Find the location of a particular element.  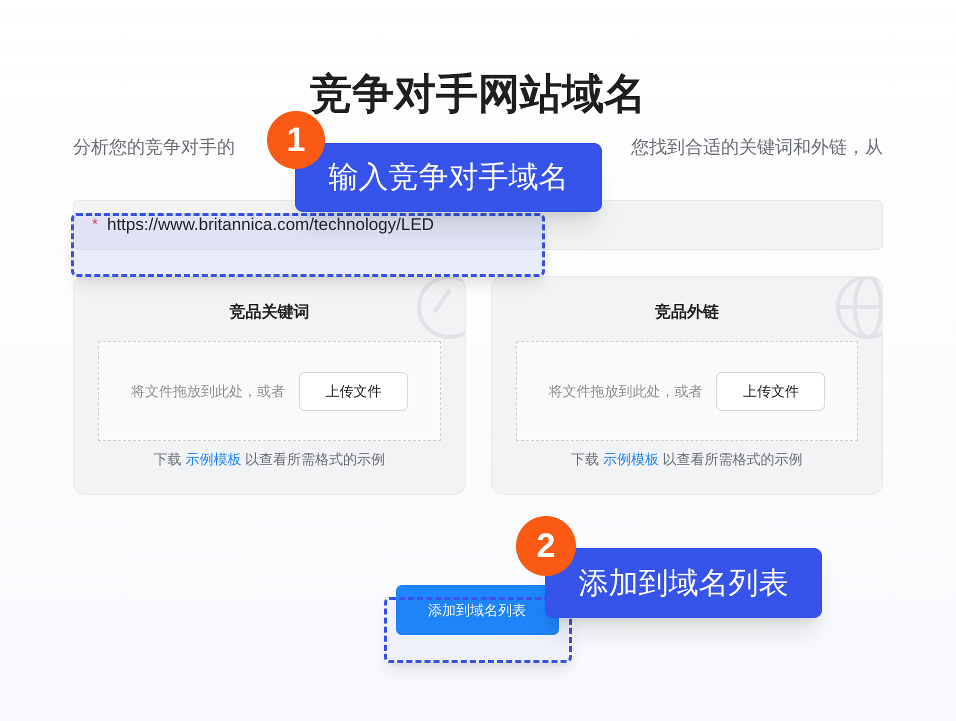

card-title: 竞品关键词 is located at coordinates (269, 312).